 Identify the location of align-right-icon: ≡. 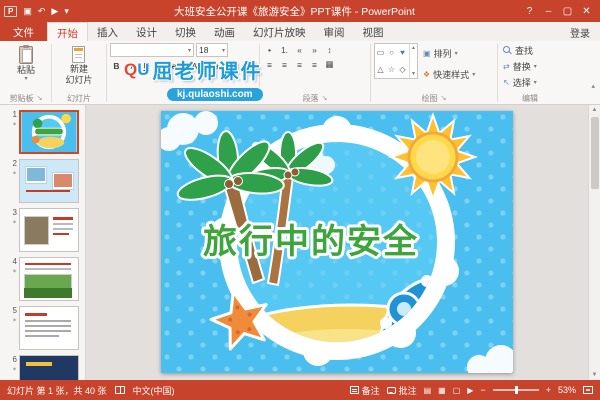
(299, 64).